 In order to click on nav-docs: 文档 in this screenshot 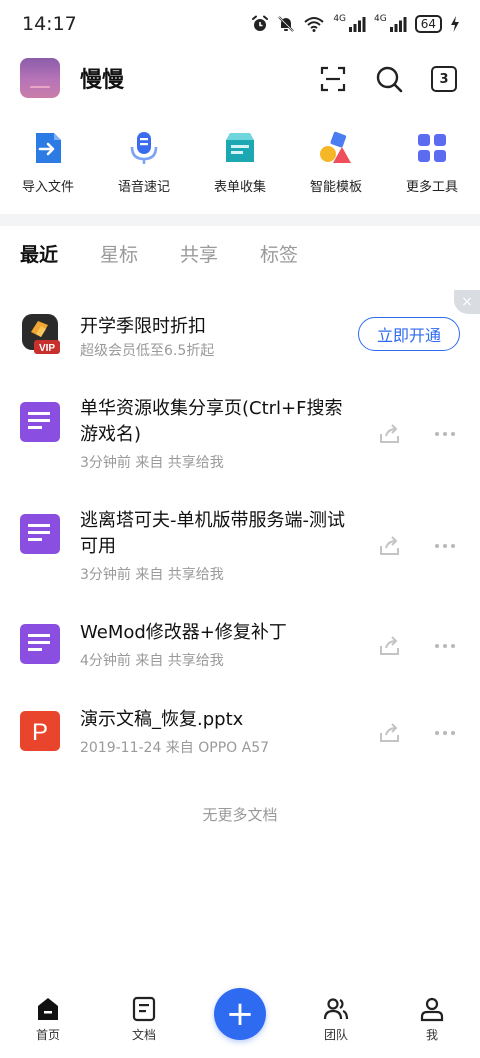, I will do `click(144, 1017)`.